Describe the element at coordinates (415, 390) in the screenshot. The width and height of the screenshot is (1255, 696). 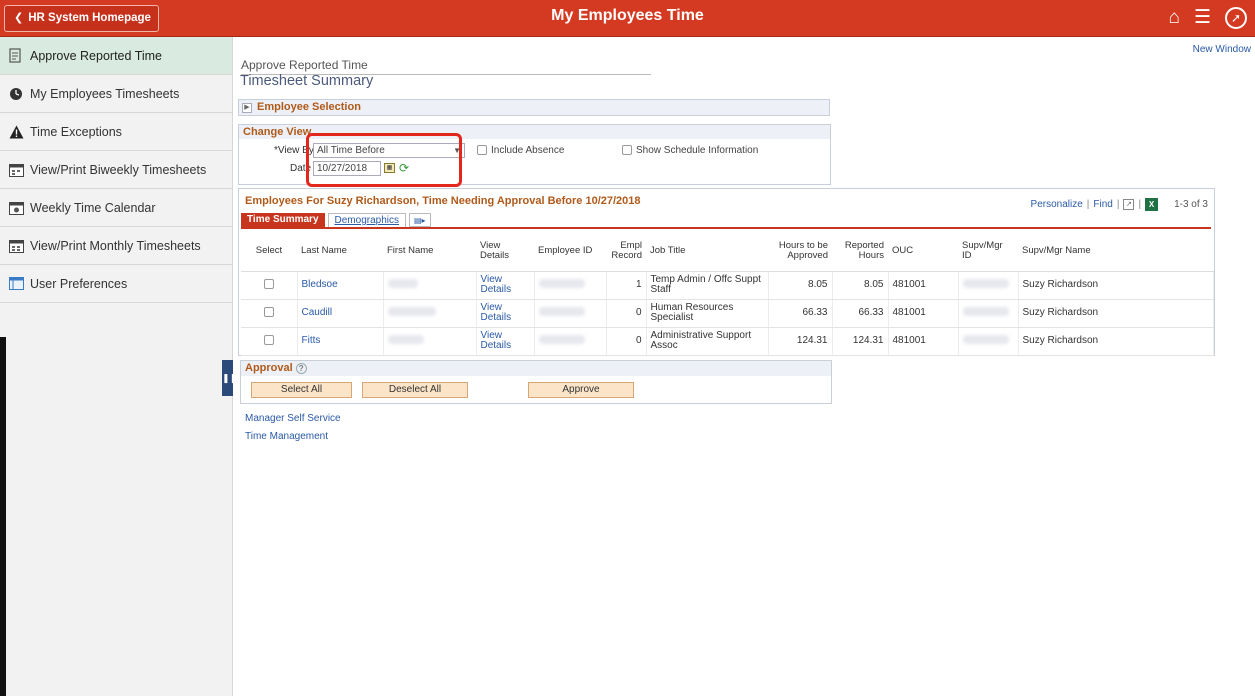
I see `deselect-all-button: Deselect All` at that location.